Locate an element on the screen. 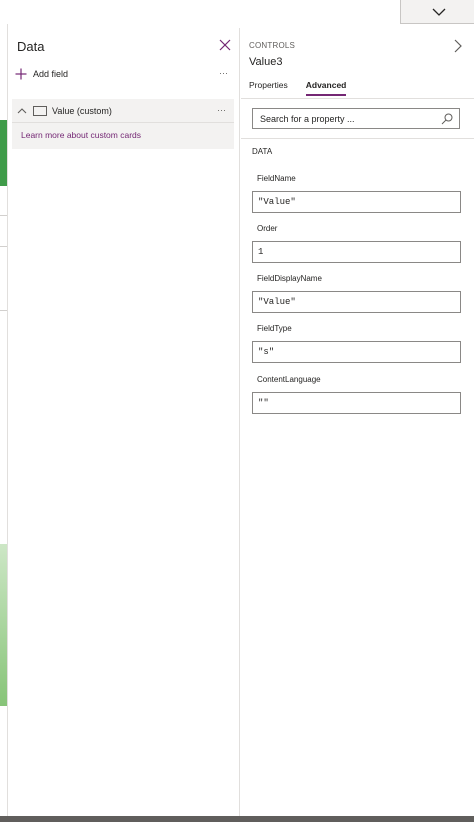  prop-label-order: Order is located at coordinates (267, 228).